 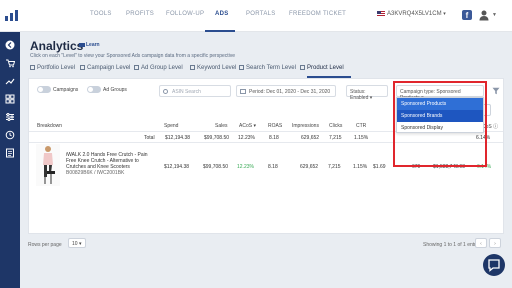 What do you see at coordinates (467, 15) in the screenshot?
I see `facebook-icon: f` at bounding box center [467, 15].